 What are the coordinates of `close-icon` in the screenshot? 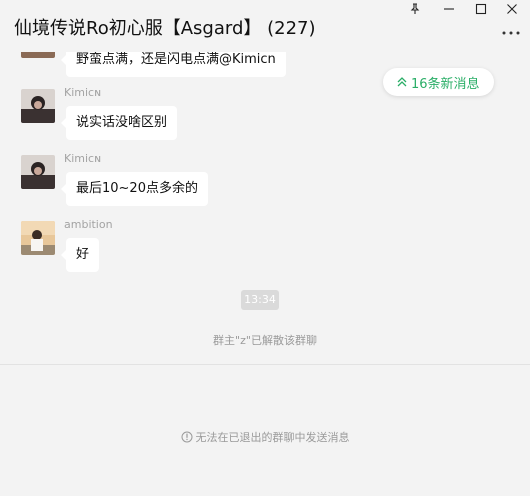 It's located at (512, 9).